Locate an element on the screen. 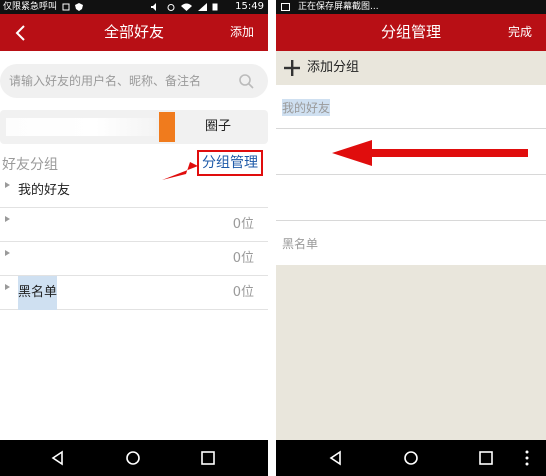 The image size is (546, 476). image-icon is located at coordinates (285, 7).